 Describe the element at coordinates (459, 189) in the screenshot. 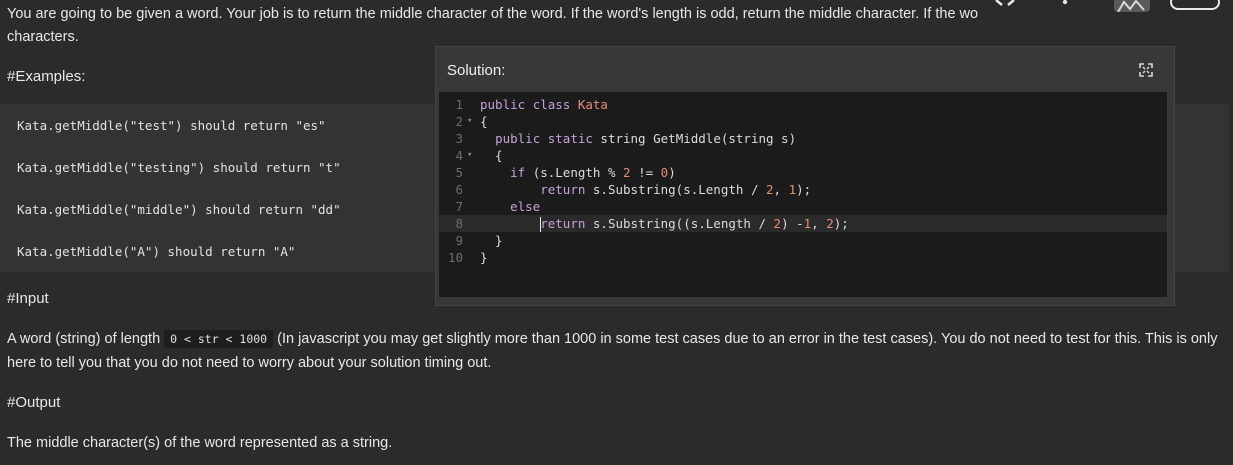

I see `line-number: 6` at that location.